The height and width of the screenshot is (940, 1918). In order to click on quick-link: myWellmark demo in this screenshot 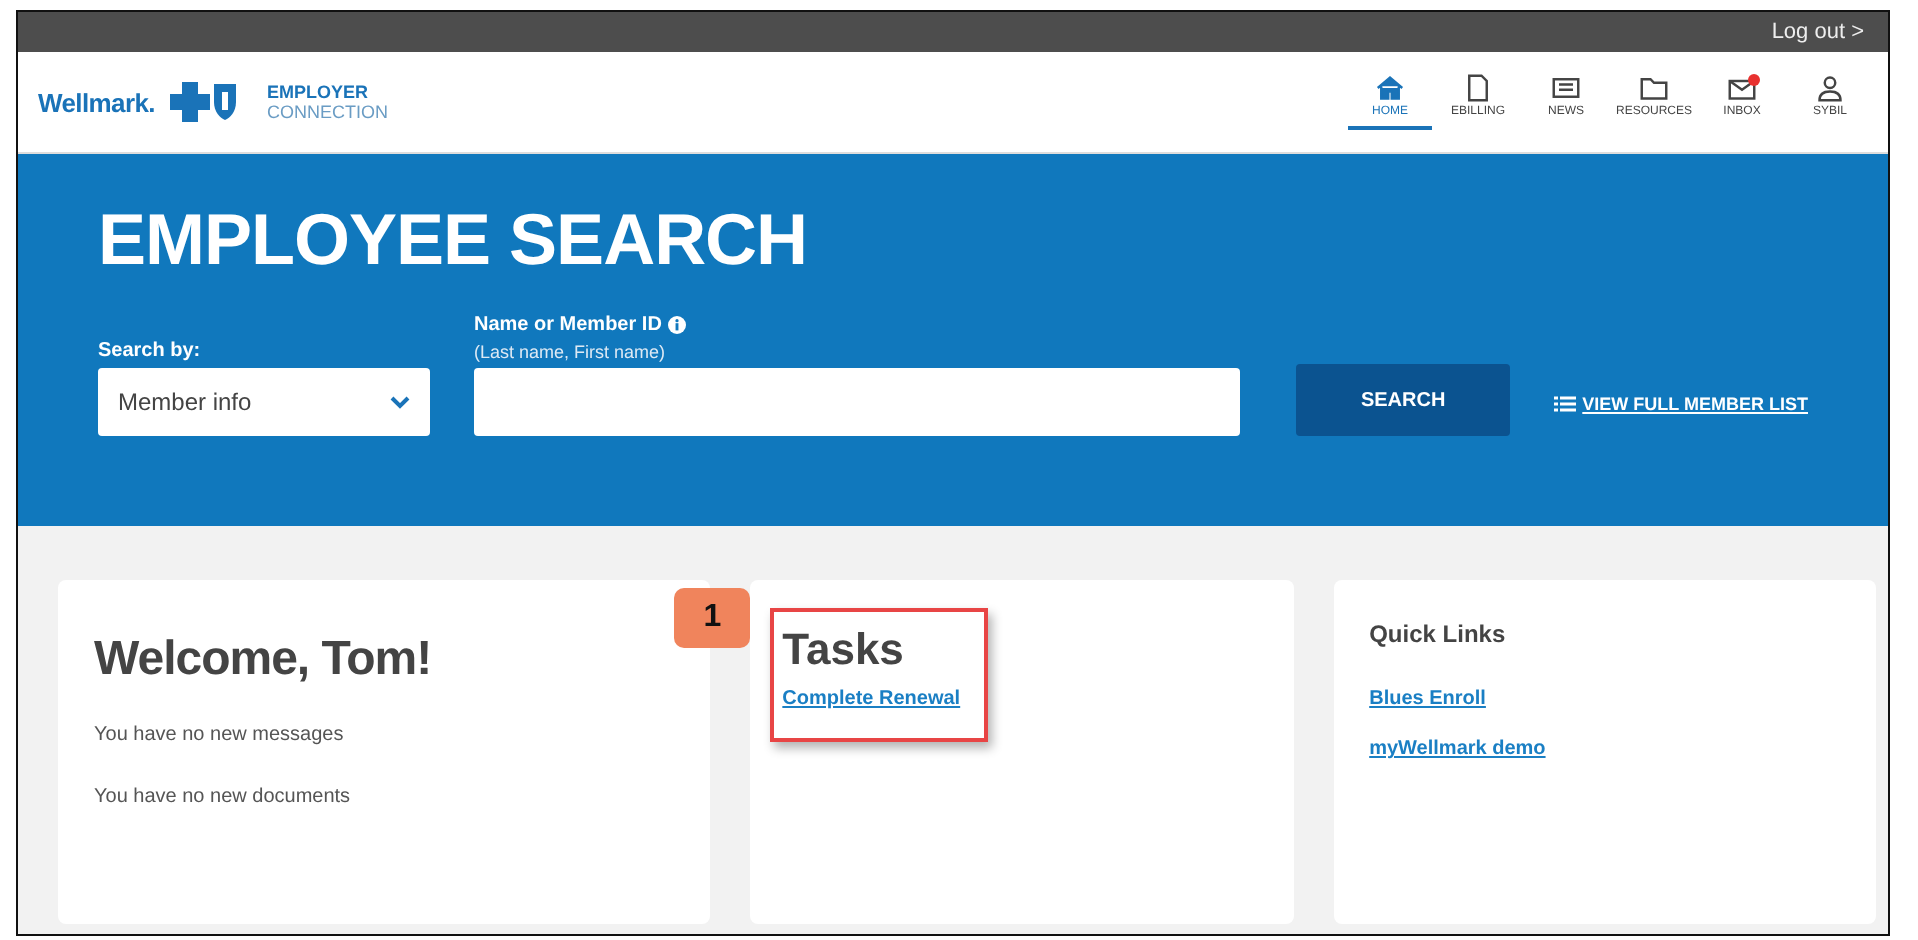, I will do `click(1605, 749)`.